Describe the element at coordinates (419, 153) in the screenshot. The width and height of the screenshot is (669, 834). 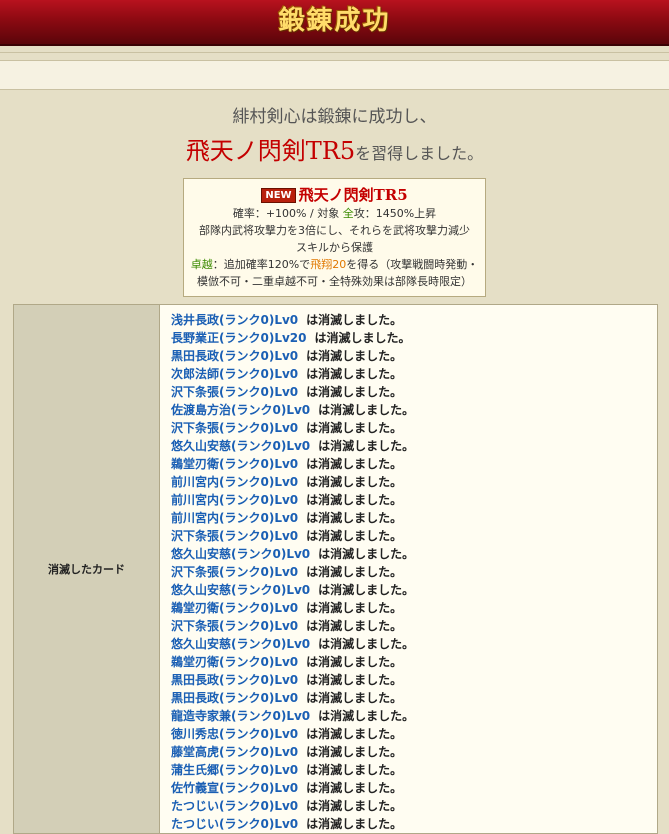
I see `learned-message-suffix: を習得しました。` at that location.